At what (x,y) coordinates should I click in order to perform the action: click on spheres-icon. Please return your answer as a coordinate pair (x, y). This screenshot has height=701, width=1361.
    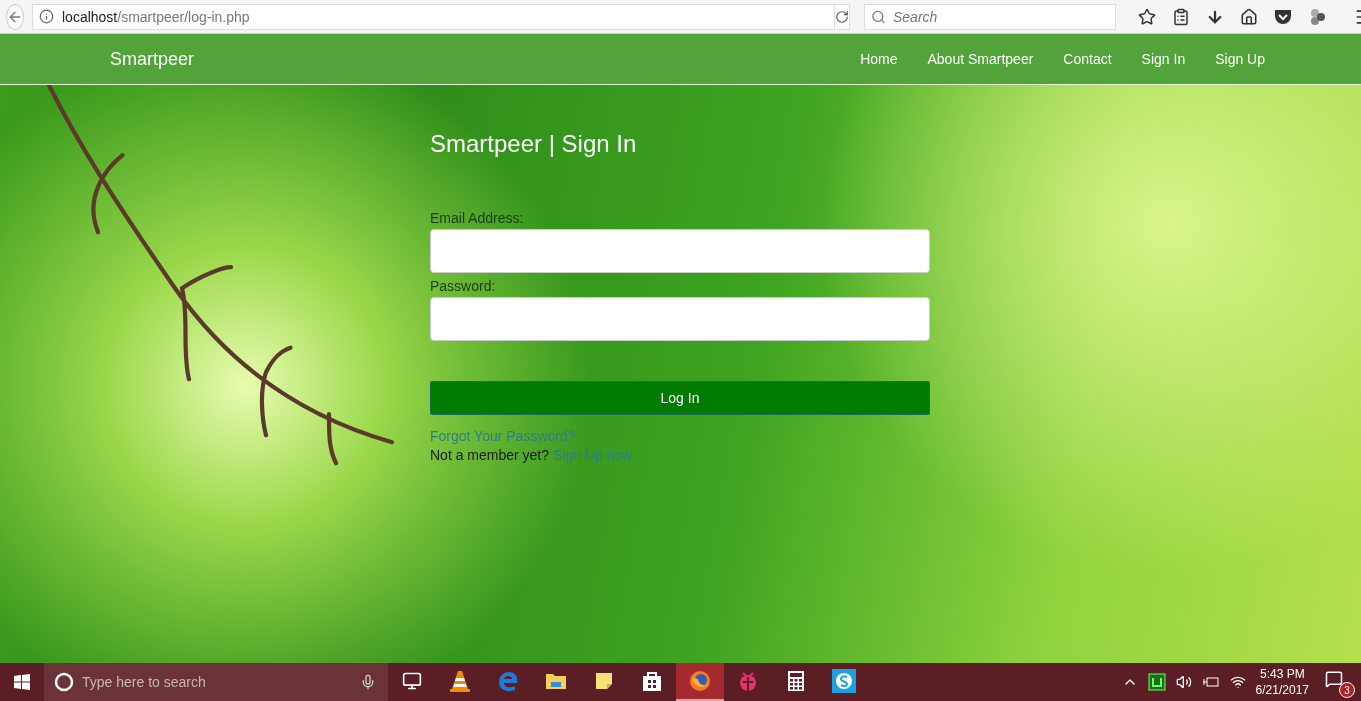
    Looking at the image, I should click on (1317, 16).